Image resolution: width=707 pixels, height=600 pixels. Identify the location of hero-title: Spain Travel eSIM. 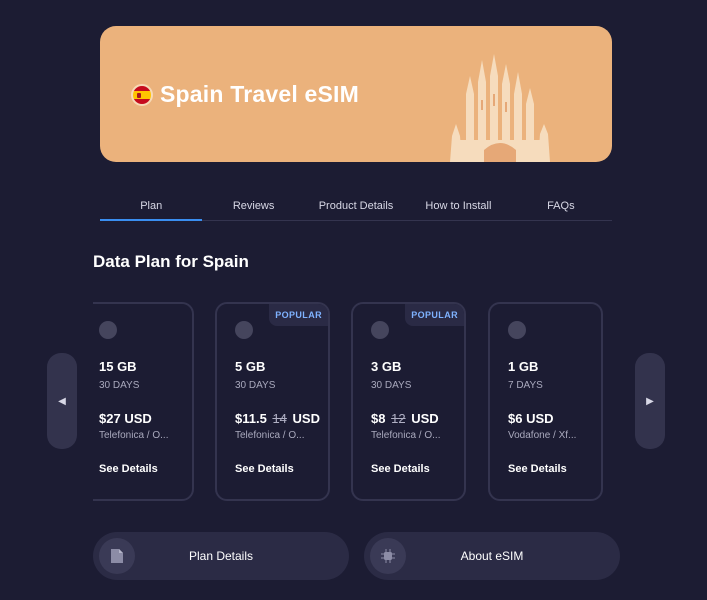
(259, 94).